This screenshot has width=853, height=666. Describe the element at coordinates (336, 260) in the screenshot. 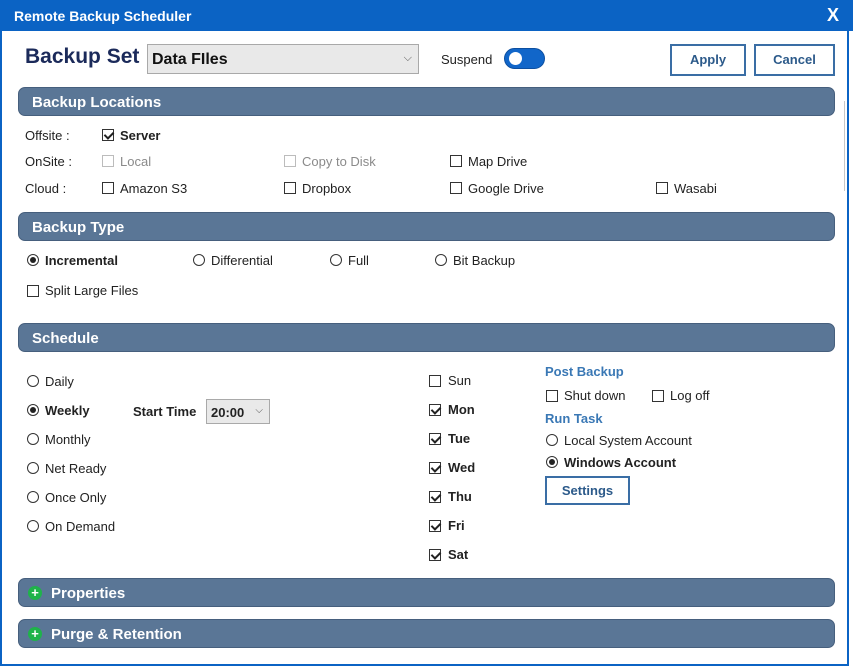

I see `full-radio` at that location.